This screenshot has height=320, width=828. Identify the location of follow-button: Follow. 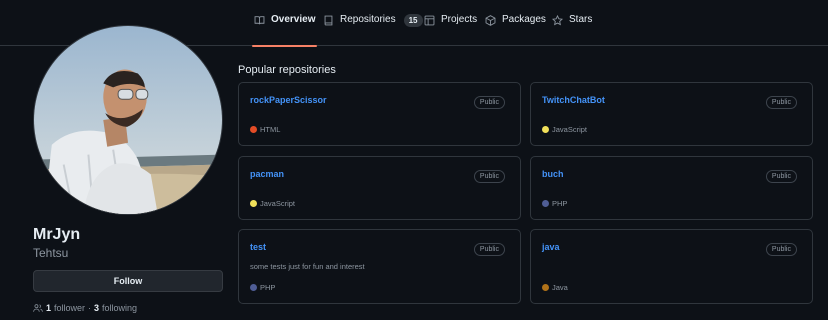
(128, 281).